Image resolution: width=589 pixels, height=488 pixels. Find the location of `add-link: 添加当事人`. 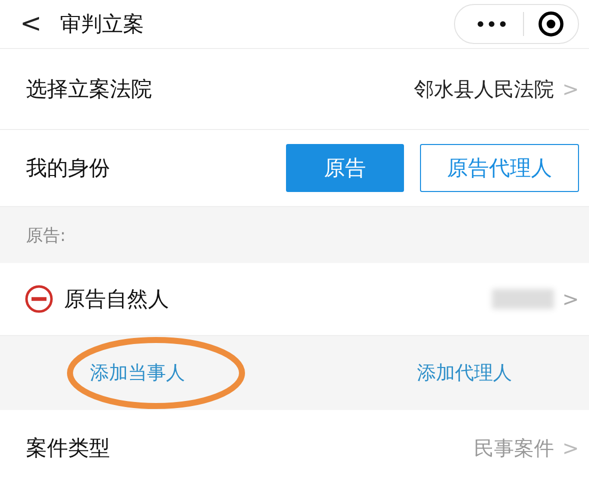

add-link: 添加当事人 is located at coordinates (137, 373).